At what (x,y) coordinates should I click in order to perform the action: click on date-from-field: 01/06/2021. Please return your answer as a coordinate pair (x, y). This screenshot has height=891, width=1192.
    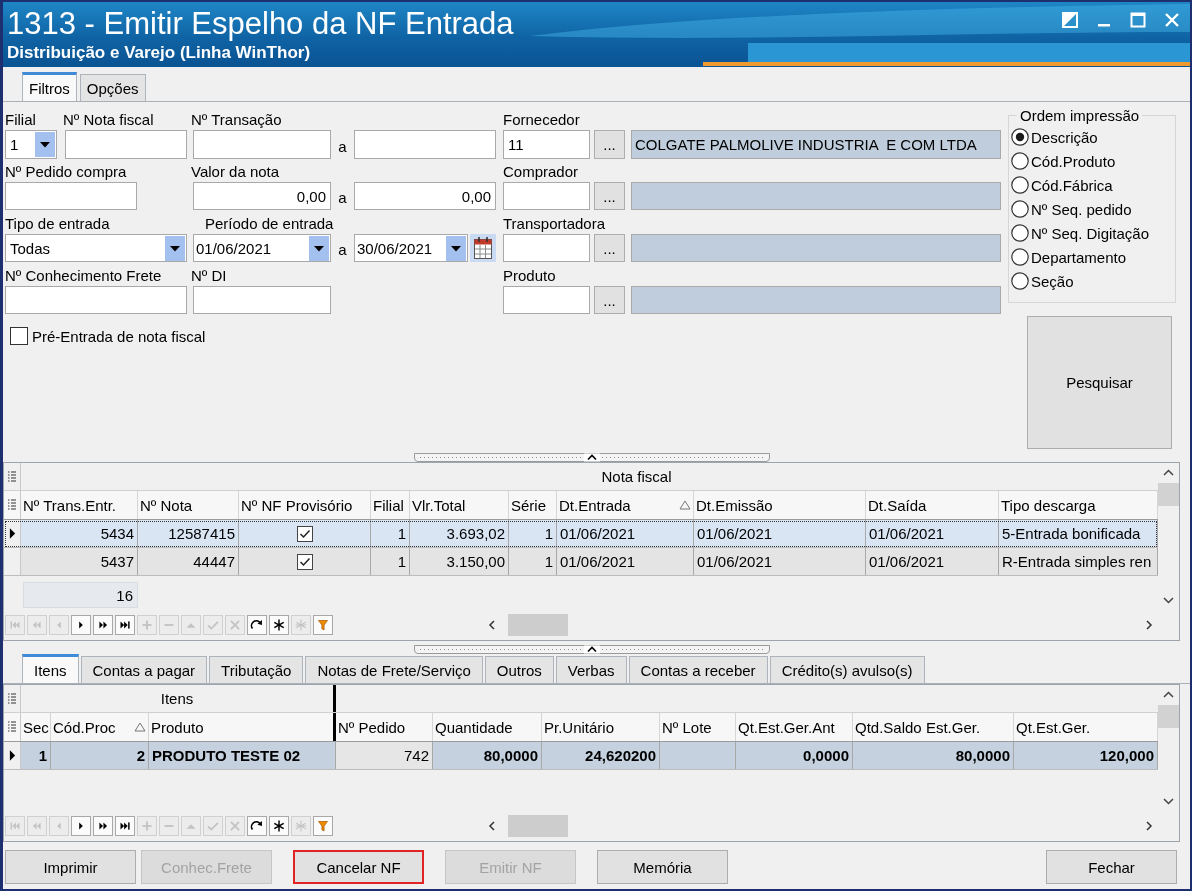
    Looking at the image, I should click on (262, 248).